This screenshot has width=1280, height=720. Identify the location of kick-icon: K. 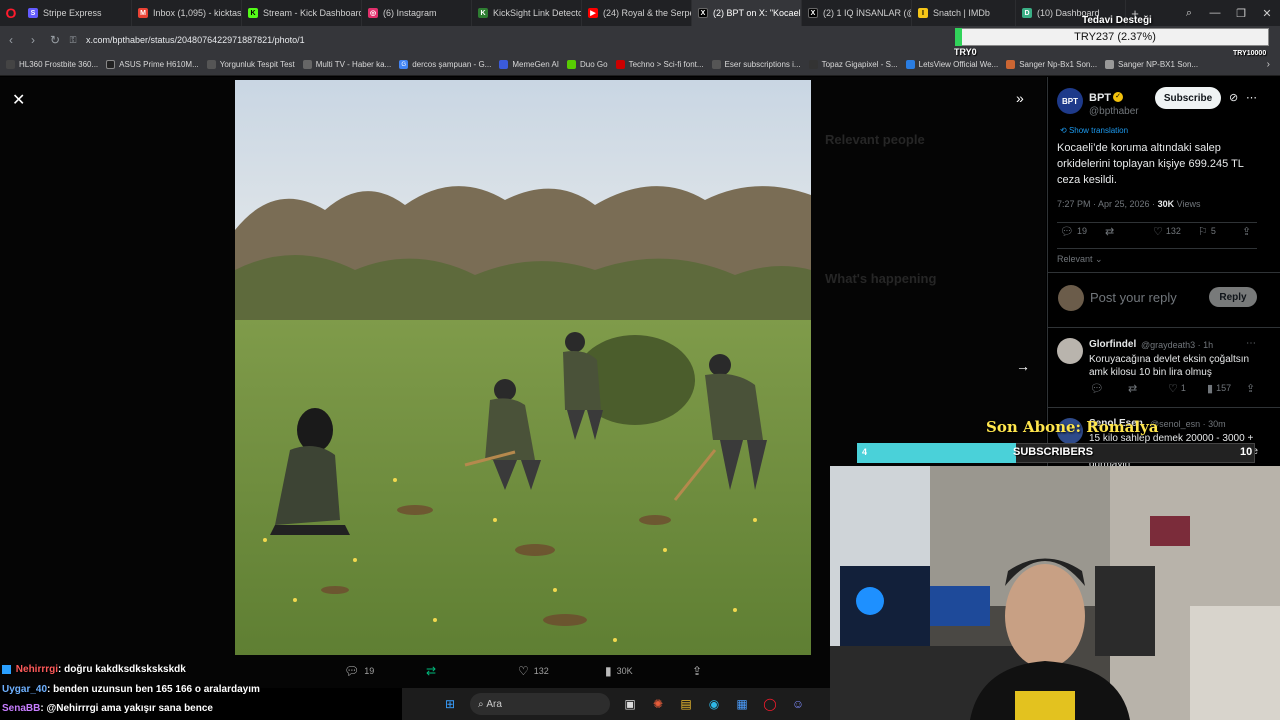
(253, 13).